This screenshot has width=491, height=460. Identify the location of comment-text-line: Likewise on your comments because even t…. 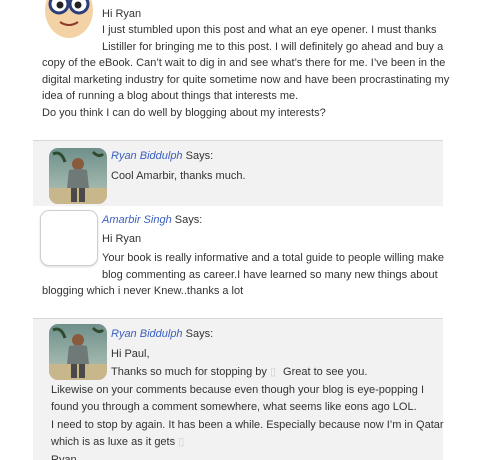
(238, 390).